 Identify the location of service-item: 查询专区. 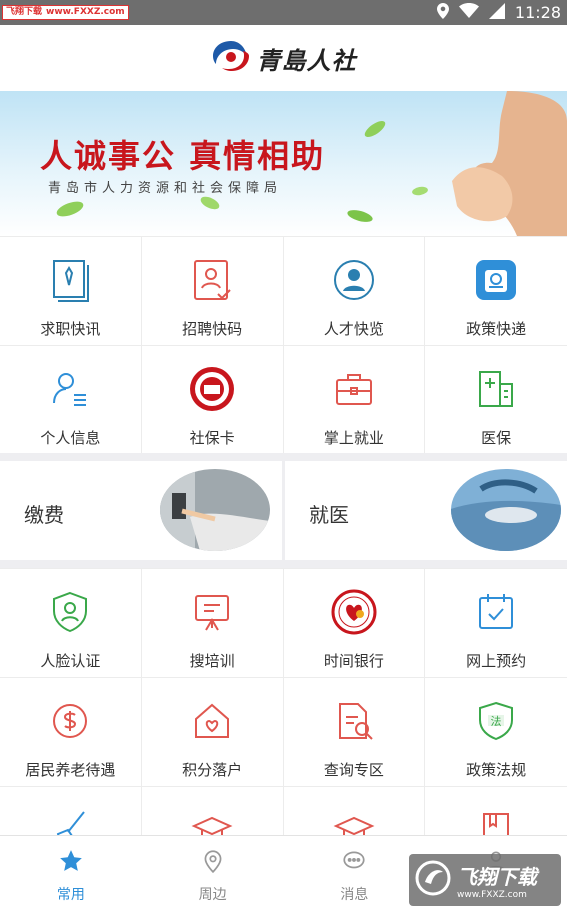
(354, 732).